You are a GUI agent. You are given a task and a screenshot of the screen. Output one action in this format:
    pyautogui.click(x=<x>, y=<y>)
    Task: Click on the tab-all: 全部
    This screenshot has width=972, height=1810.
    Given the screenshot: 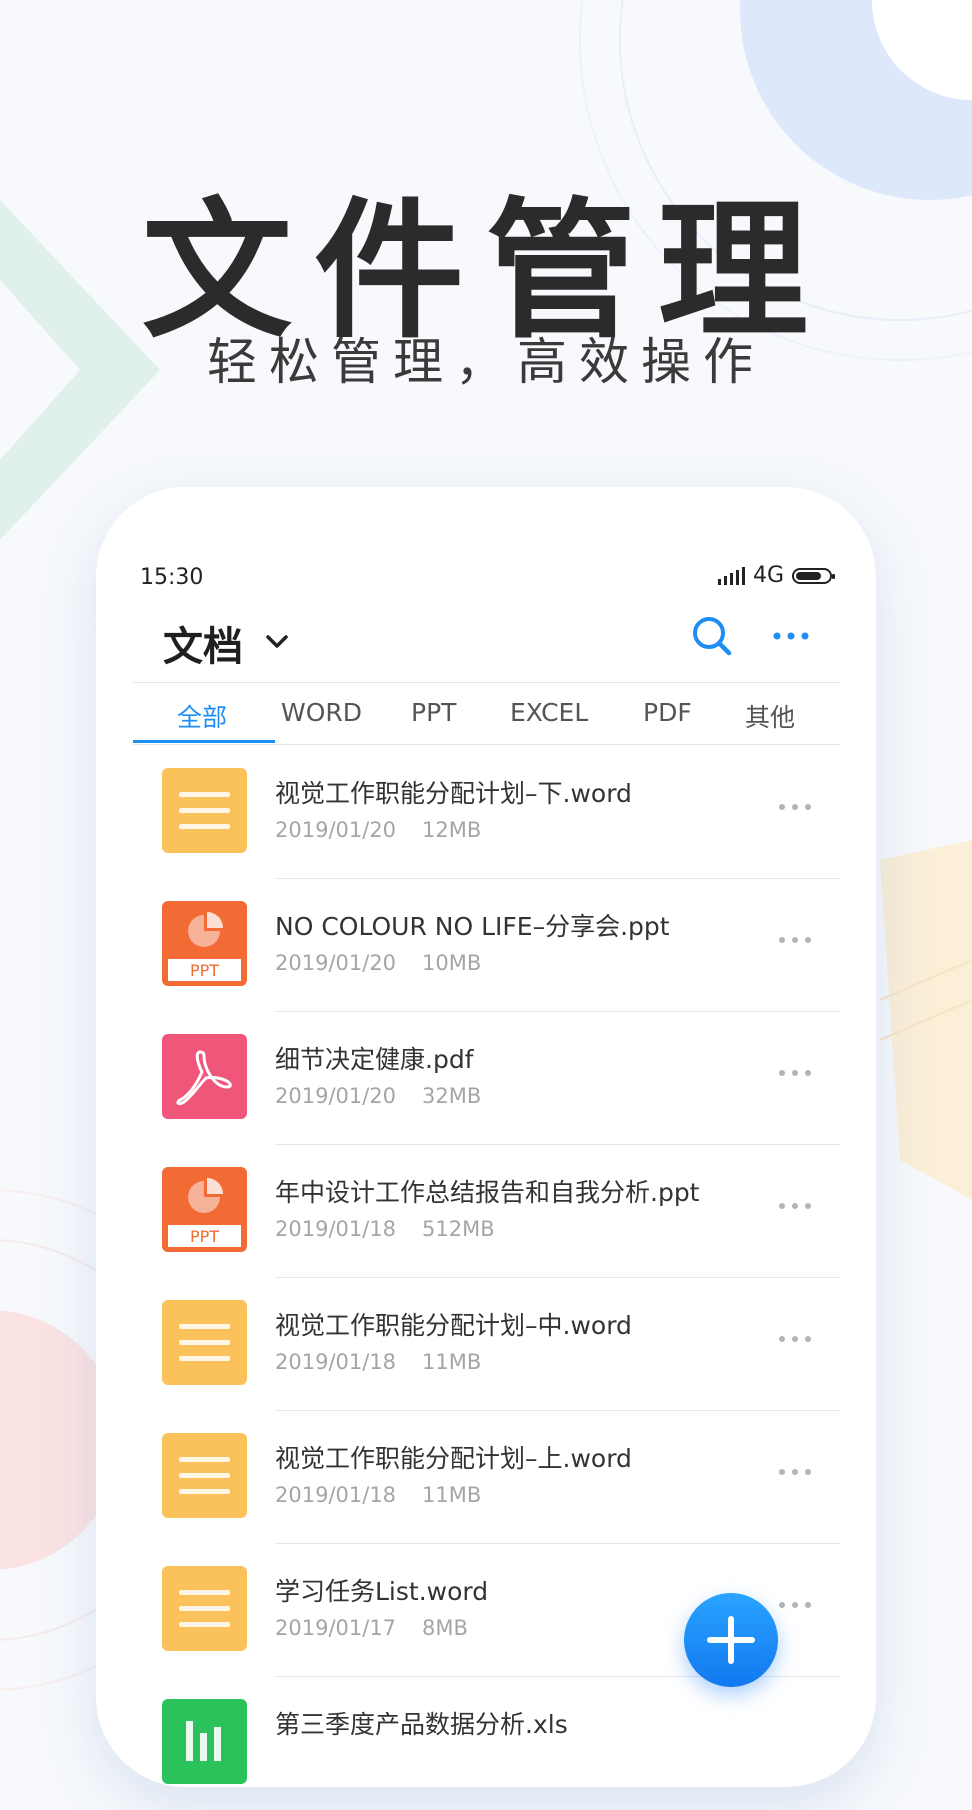 What is the action you would take?
    pyautogui.click(x=202, y=716)
    